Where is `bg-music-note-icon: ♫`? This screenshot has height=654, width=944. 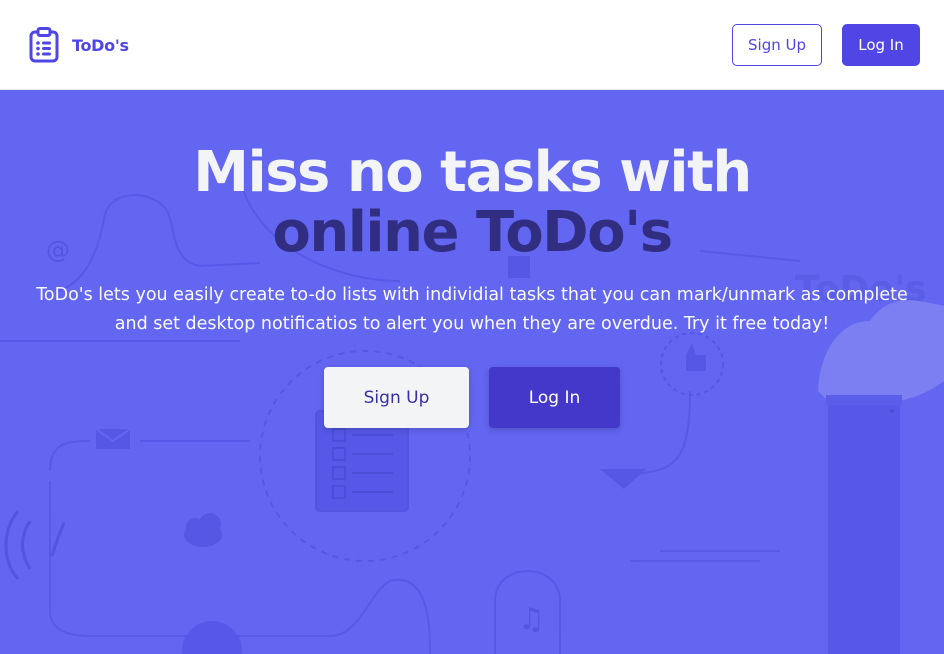
bg-music-note-icon: ♫ is located at coordinates (531, 619).